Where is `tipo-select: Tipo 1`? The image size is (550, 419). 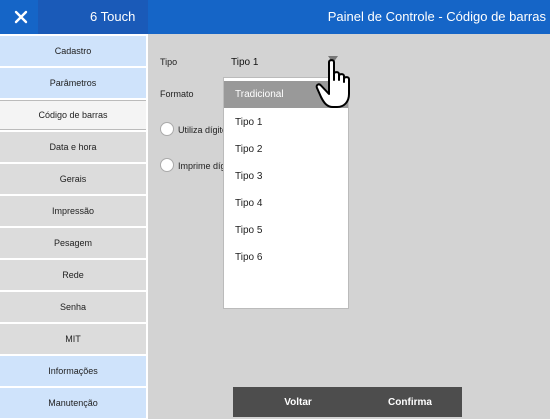
tipo-select: Tipo 1 is located at coordinates (244, 62).